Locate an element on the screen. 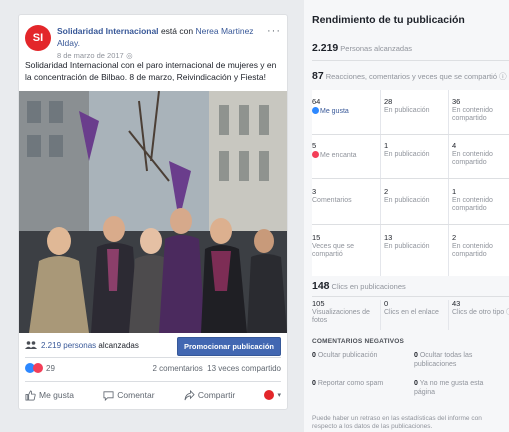 This screenshot has height=432, width=509. thumbs-up-icon is located at coordinates (30, 395).